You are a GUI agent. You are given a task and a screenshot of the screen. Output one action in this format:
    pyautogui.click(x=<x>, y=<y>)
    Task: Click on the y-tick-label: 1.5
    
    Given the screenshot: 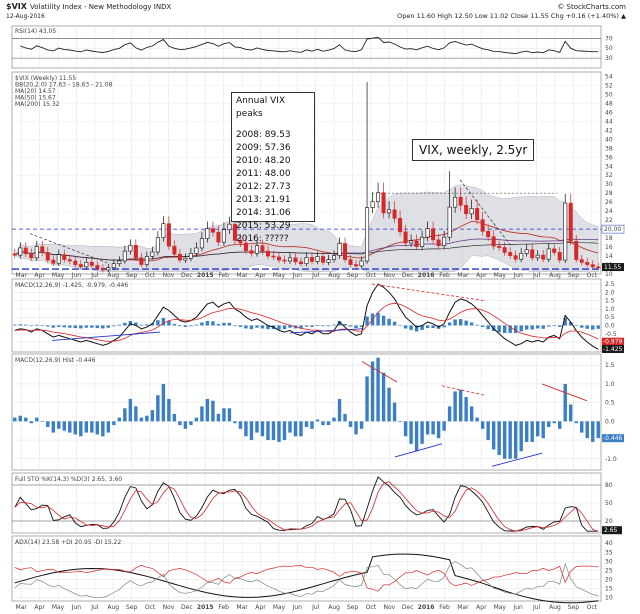 What is the action you would take?
    pyautogui.click(x=610, y=301)
    